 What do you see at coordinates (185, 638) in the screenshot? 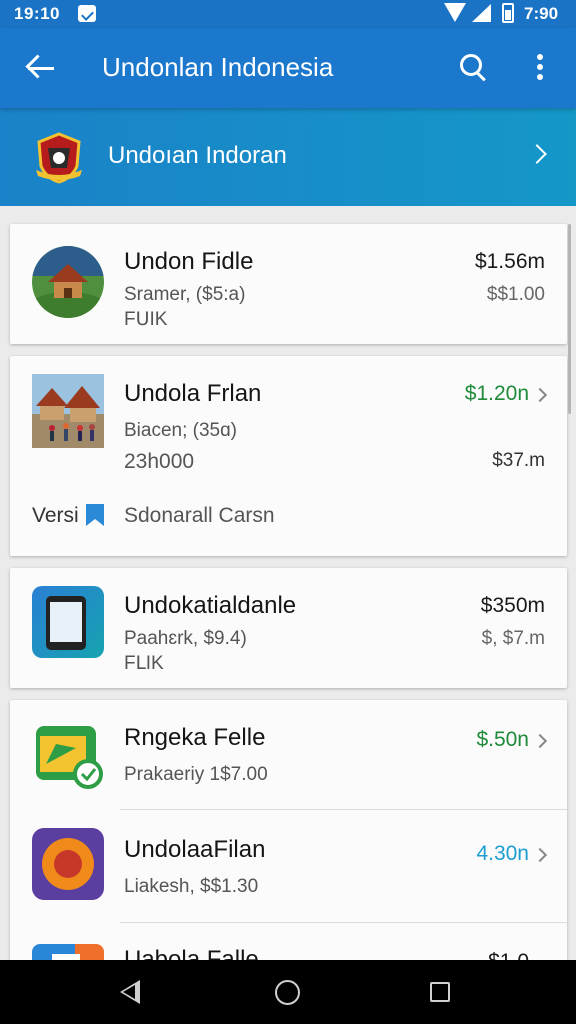
I see `item-subtitle: Paahɛrk, $9.4)` at bounding box center [185, 638].